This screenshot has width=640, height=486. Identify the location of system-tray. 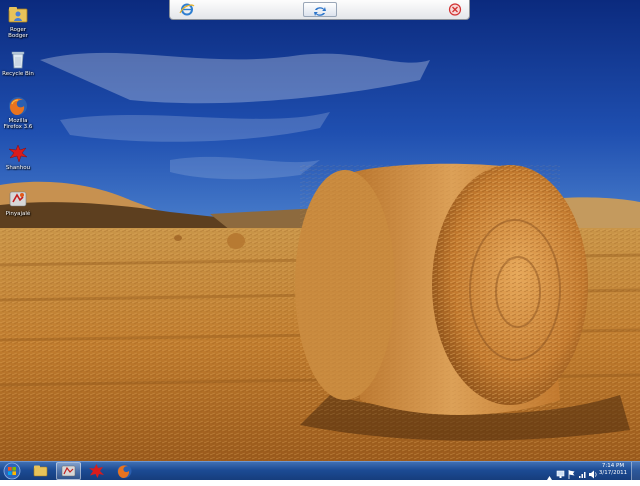
(572, 472).